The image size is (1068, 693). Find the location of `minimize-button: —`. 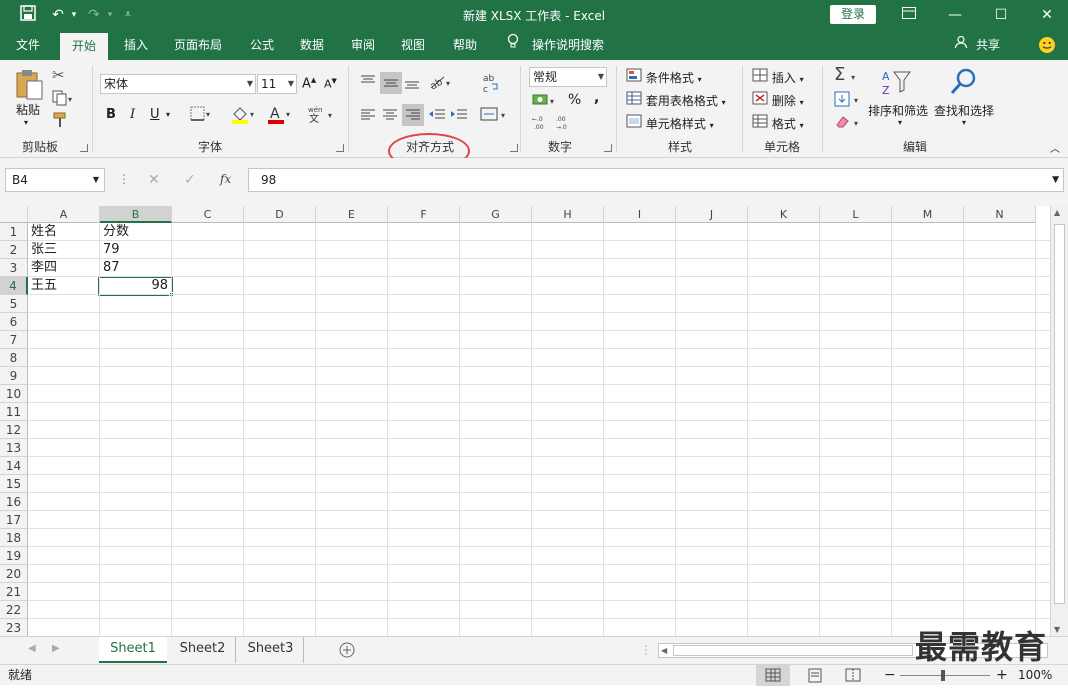

minimize-button: — is located at coordinates (955, 15).